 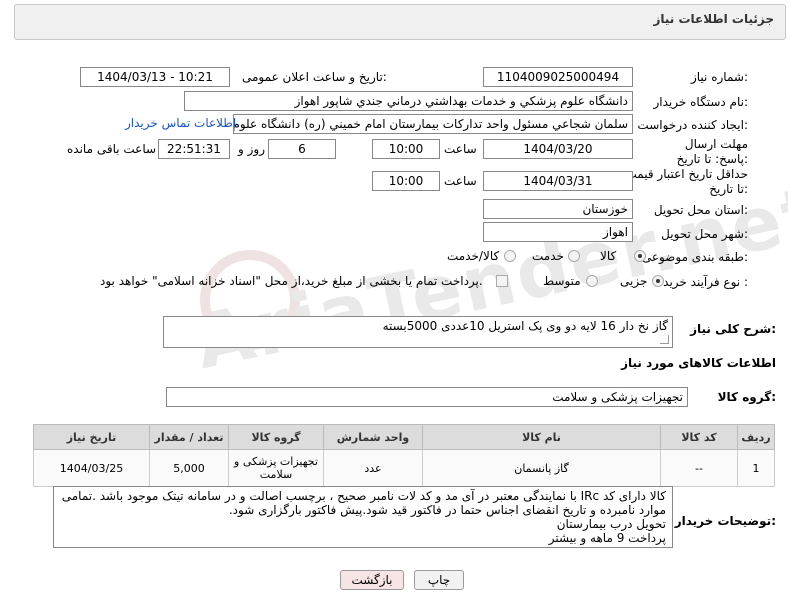 What do you see at coordinates (700, 210) in the screenshot?
I see `province-label: استان محل تحویل:` at bounding box center [700, 210].